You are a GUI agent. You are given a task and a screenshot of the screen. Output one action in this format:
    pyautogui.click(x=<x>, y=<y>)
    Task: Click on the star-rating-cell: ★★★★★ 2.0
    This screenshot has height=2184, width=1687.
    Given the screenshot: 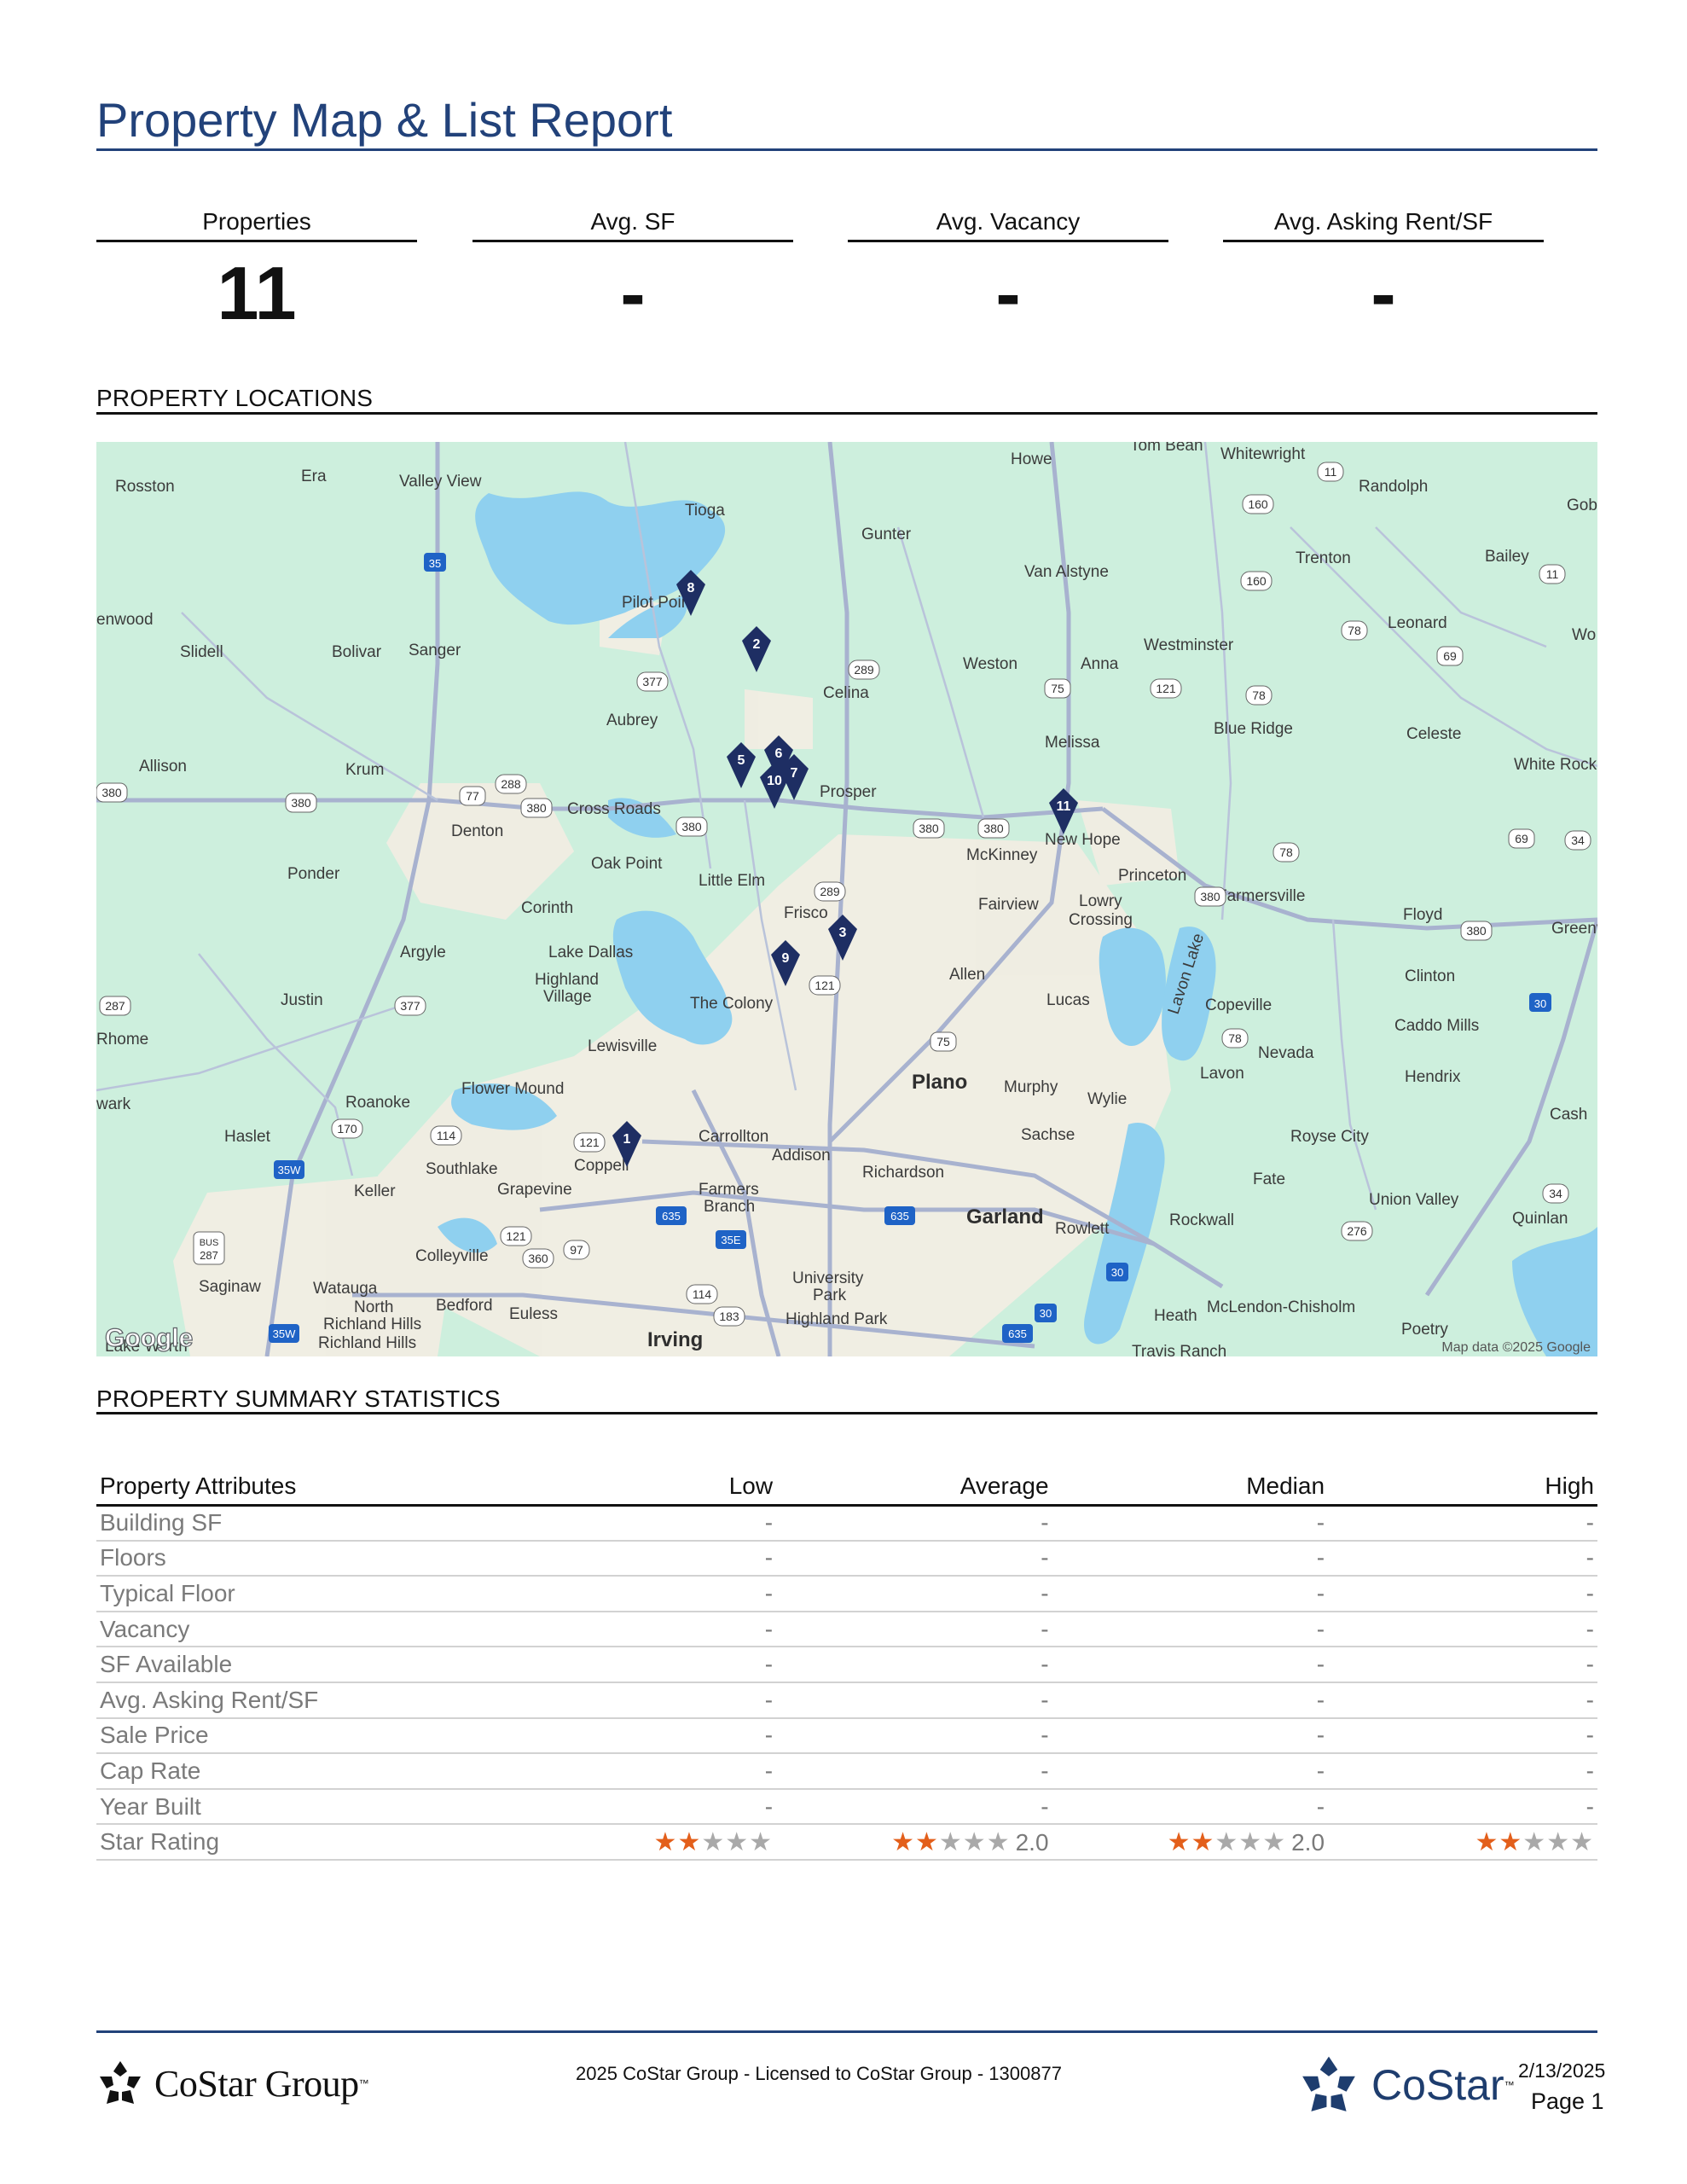 What is the action you would take?
    pyautogui.click(x=914, y=1843)
    